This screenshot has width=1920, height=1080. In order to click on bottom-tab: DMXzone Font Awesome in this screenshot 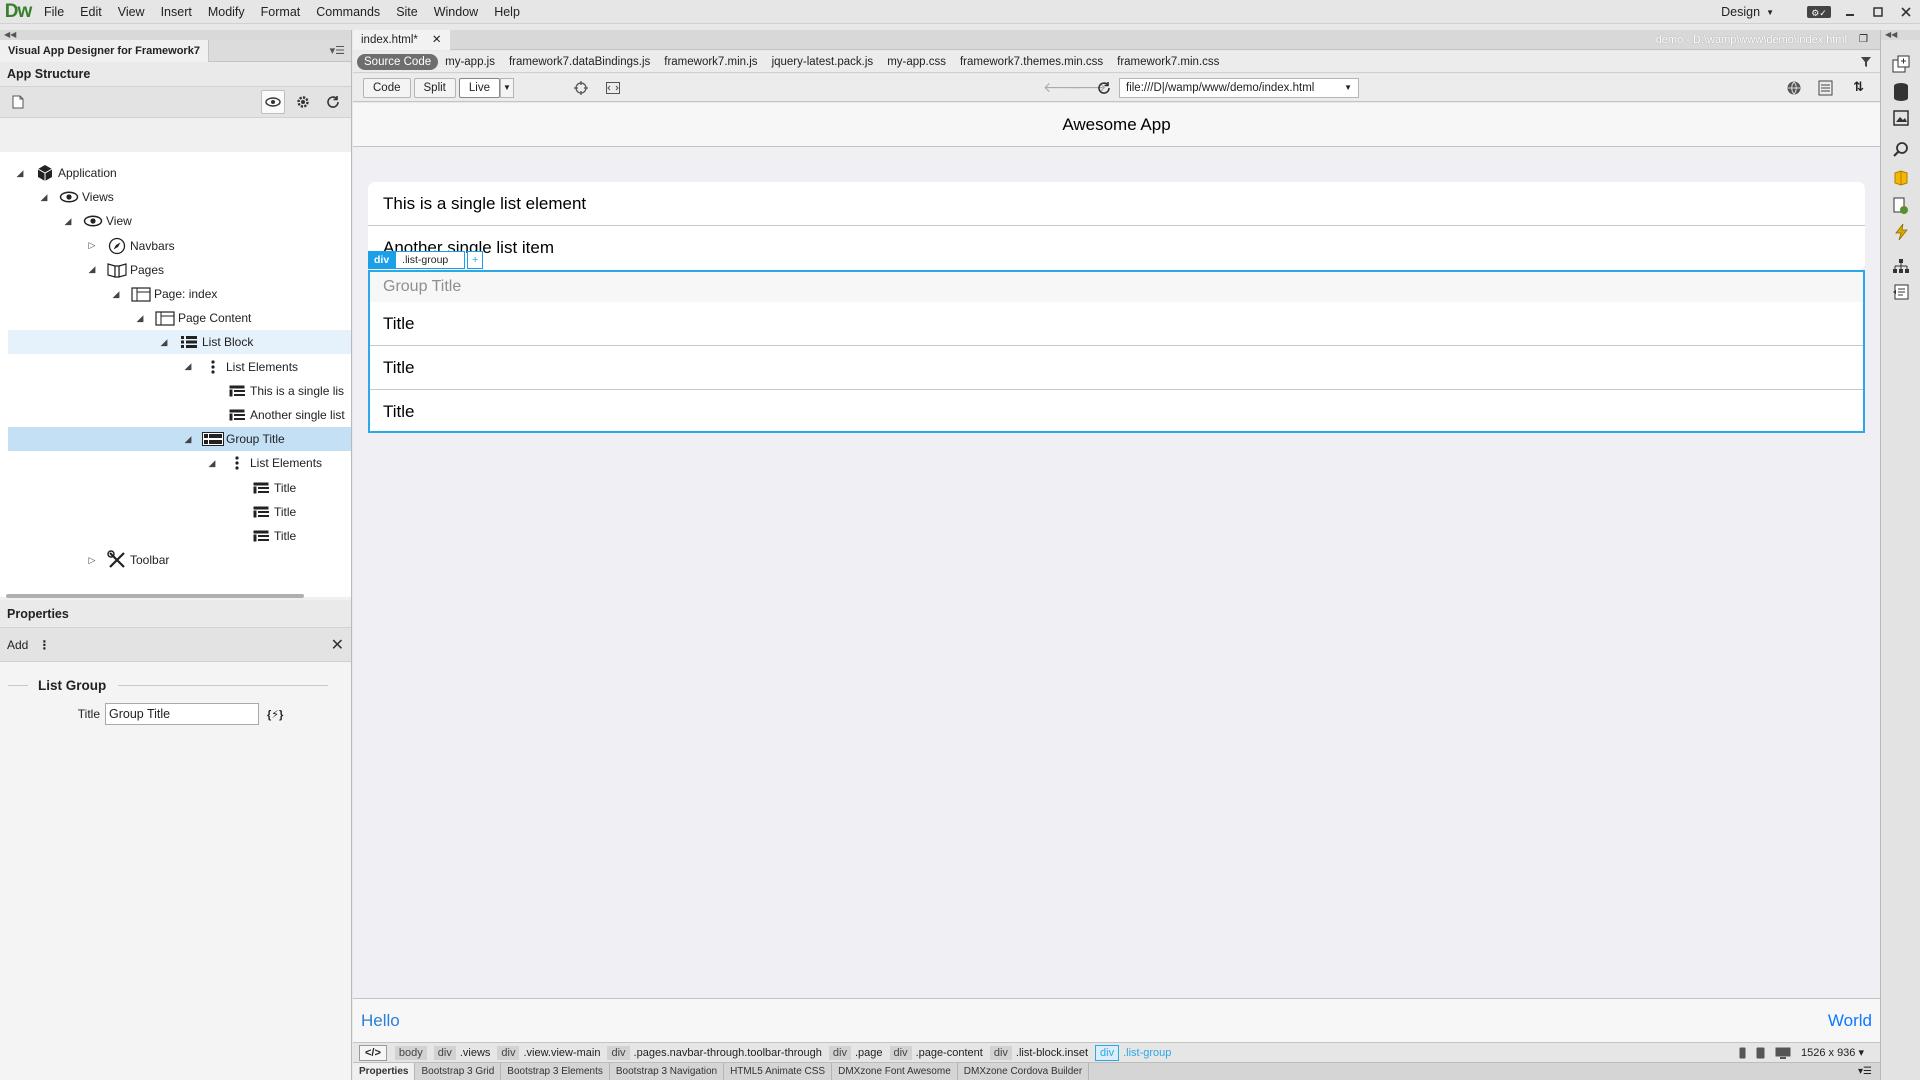, I will do `click(895, 1071)`.